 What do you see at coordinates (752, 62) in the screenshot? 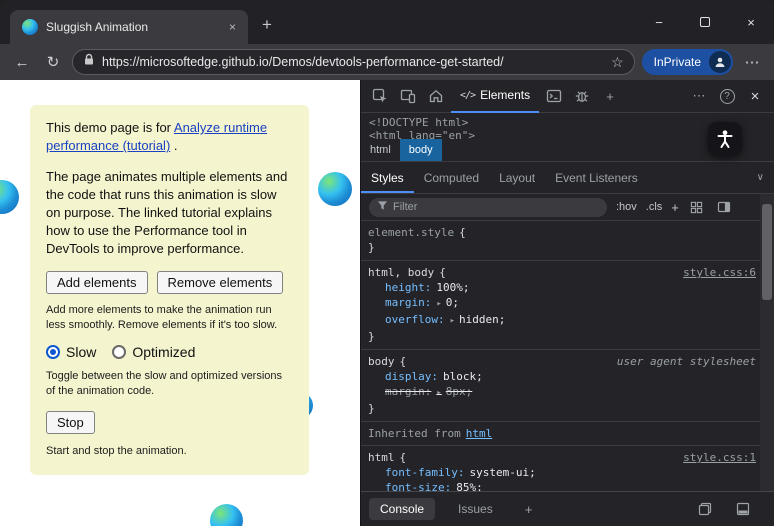
I see `browser-menu-button: ⋯` at bounding box center [752, 62].